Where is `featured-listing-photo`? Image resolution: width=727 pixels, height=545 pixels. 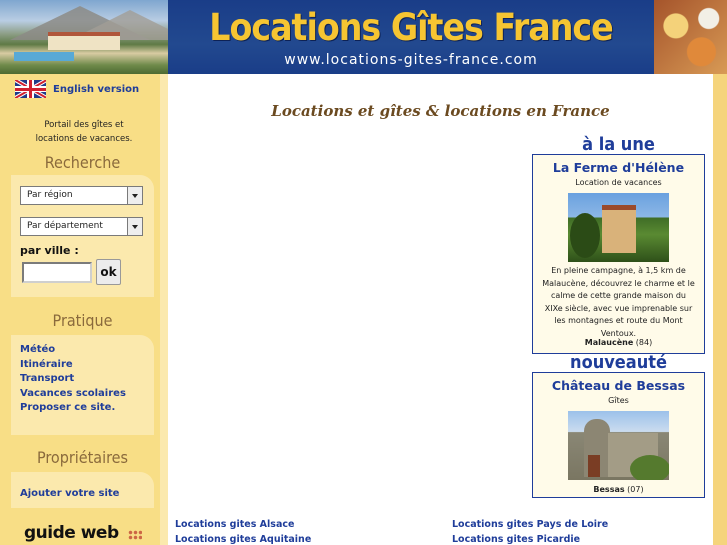 featured-listing-photo is located at coordinates (618, 227).